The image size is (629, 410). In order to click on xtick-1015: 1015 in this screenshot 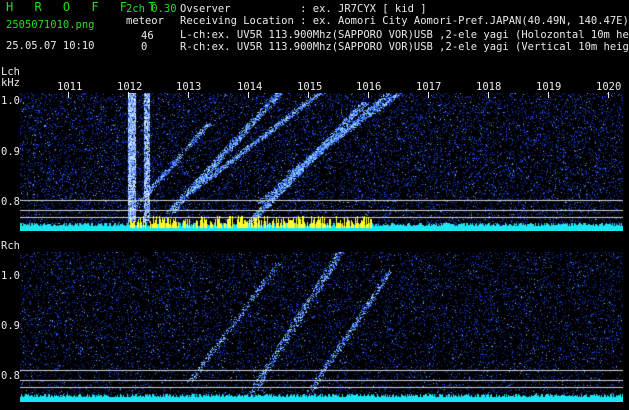, I will do `click(310, 87)`.